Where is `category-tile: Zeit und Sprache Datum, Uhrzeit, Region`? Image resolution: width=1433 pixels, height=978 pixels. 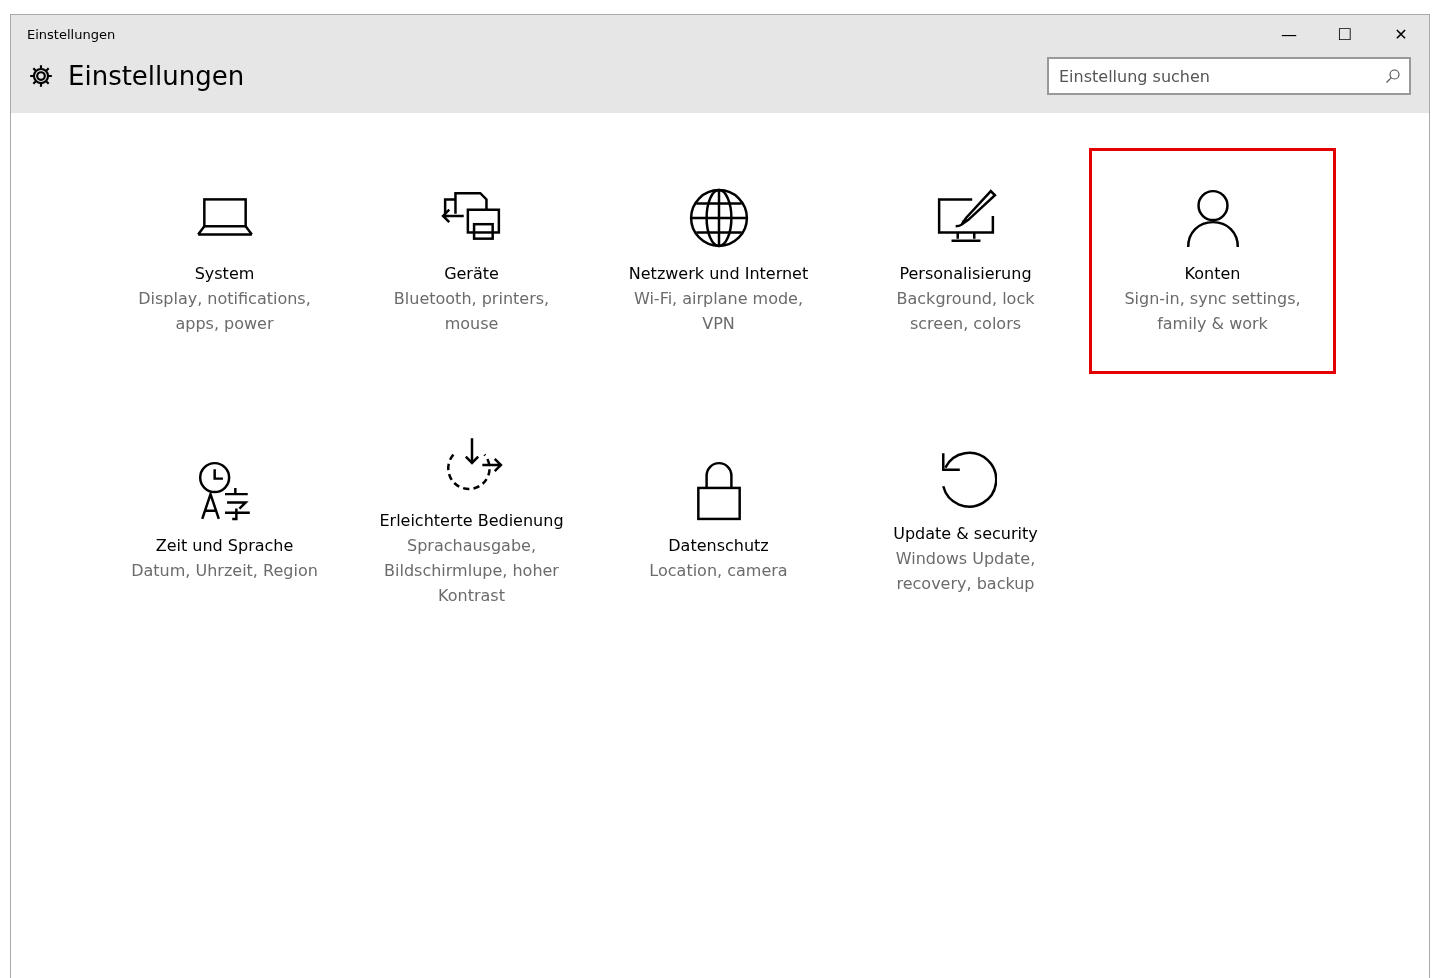
category-tile: Zeit und Sprache Datum, Uhrzeit, Region is located at coordinates (224, 521).